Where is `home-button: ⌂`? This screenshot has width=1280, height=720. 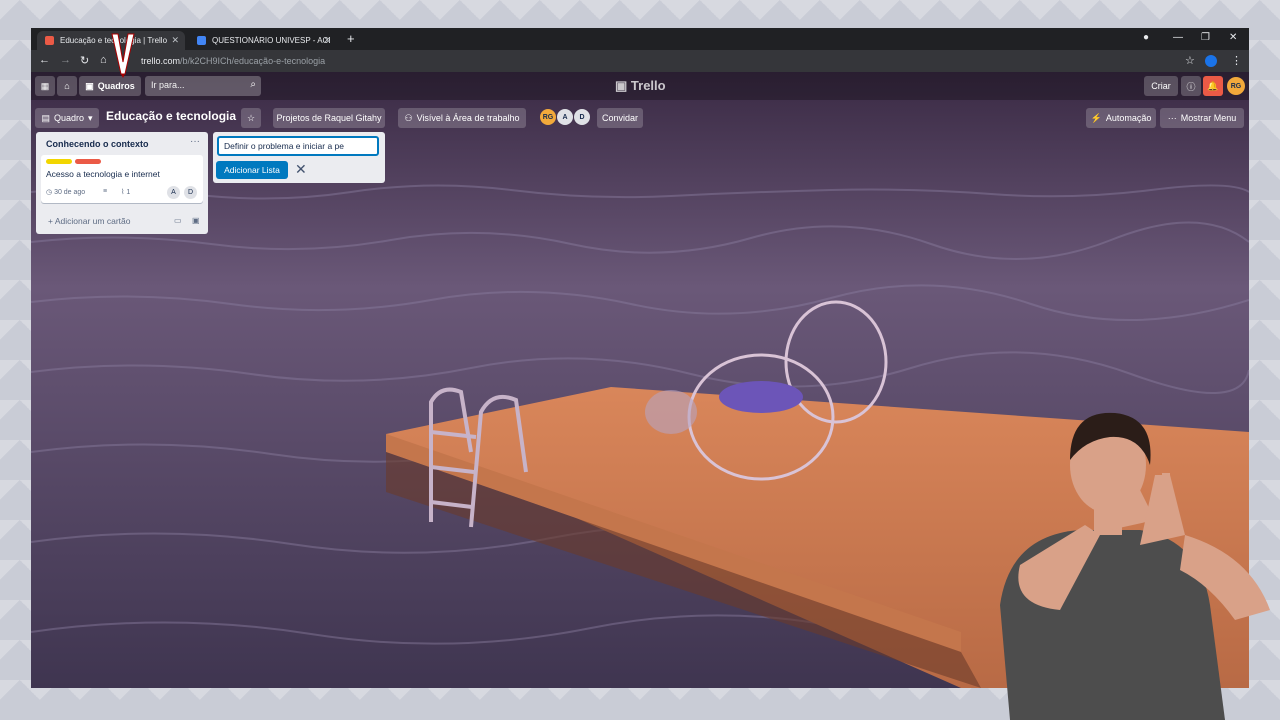 home-button: ⌂ is located at coordinates (67, 86).